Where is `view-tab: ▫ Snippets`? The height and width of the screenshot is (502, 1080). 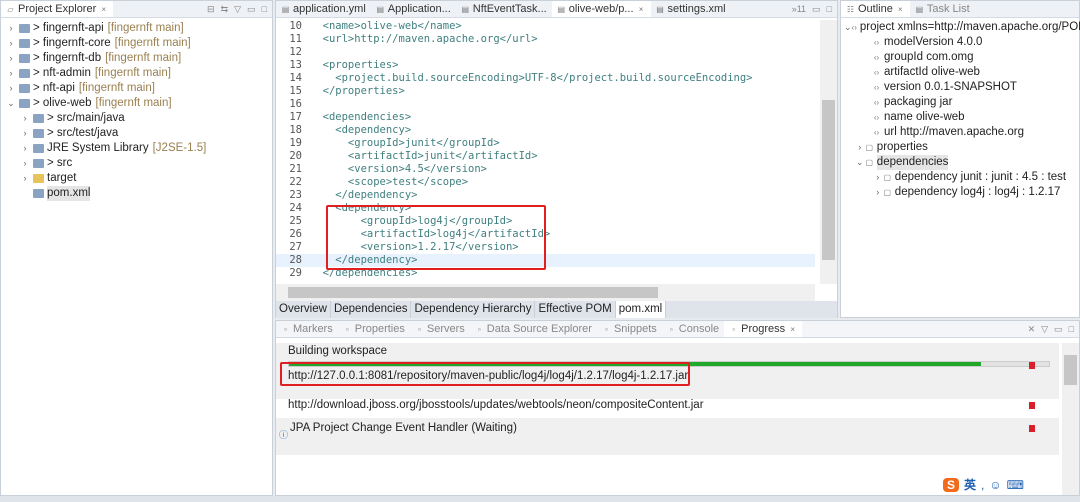
view-tab: ▫ Snippets is located at coordinates (629, 329).